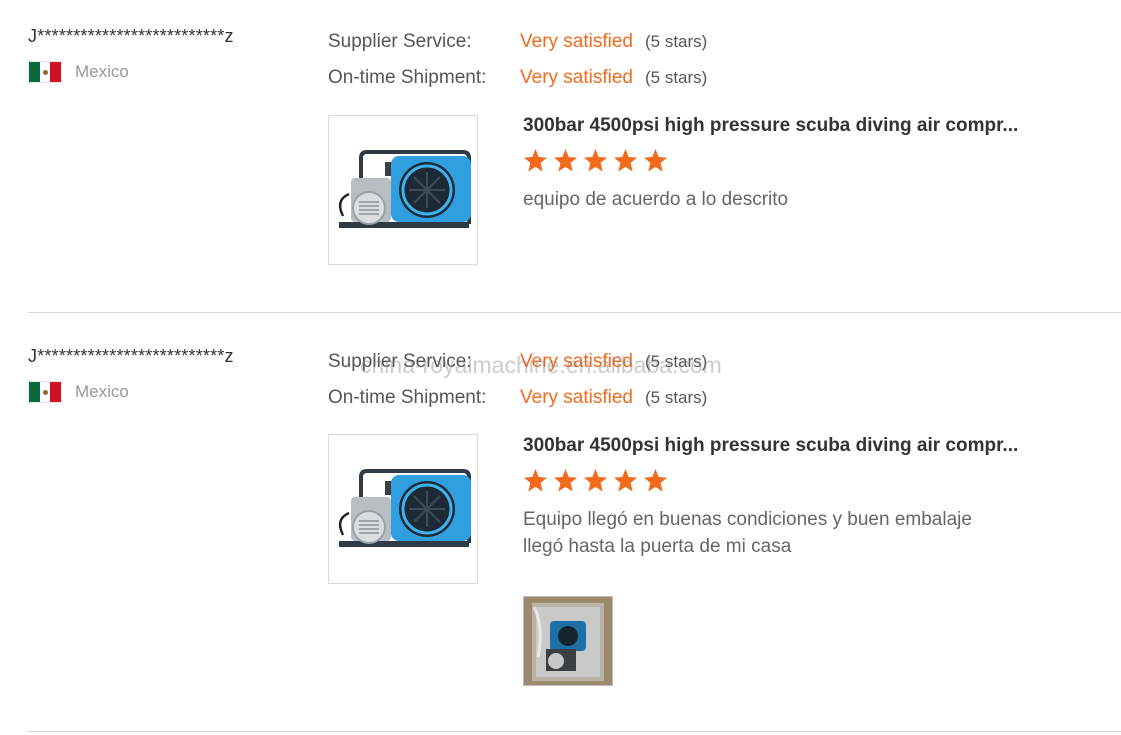  What do you see at coordinates (657, 546) in the screenshot?
I see `comment-line: llegó hasta la puerta de mi casa` at bounding box center [657, 546].